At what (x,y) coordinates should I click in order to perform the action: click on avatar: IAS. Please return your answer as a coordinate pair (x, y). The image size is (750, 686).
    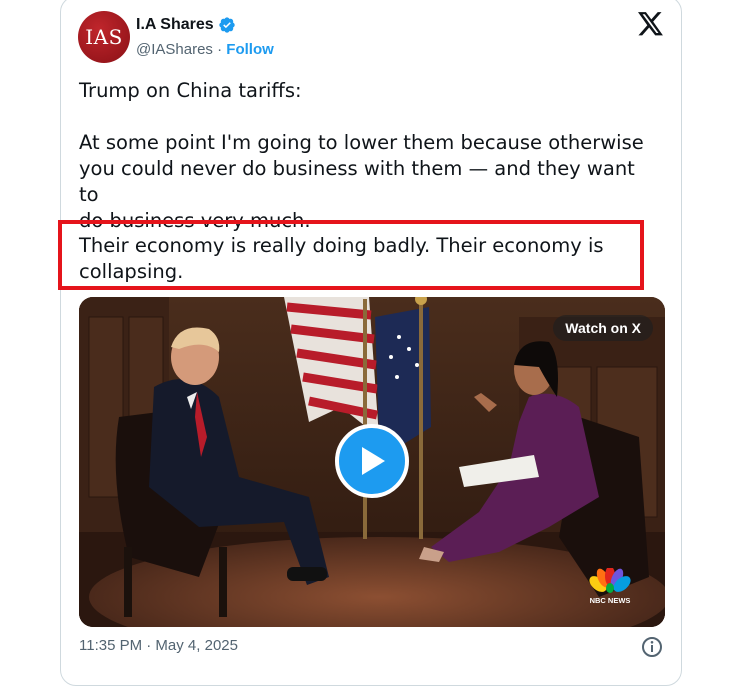
    Looking at the image, I should click on (104, 37).